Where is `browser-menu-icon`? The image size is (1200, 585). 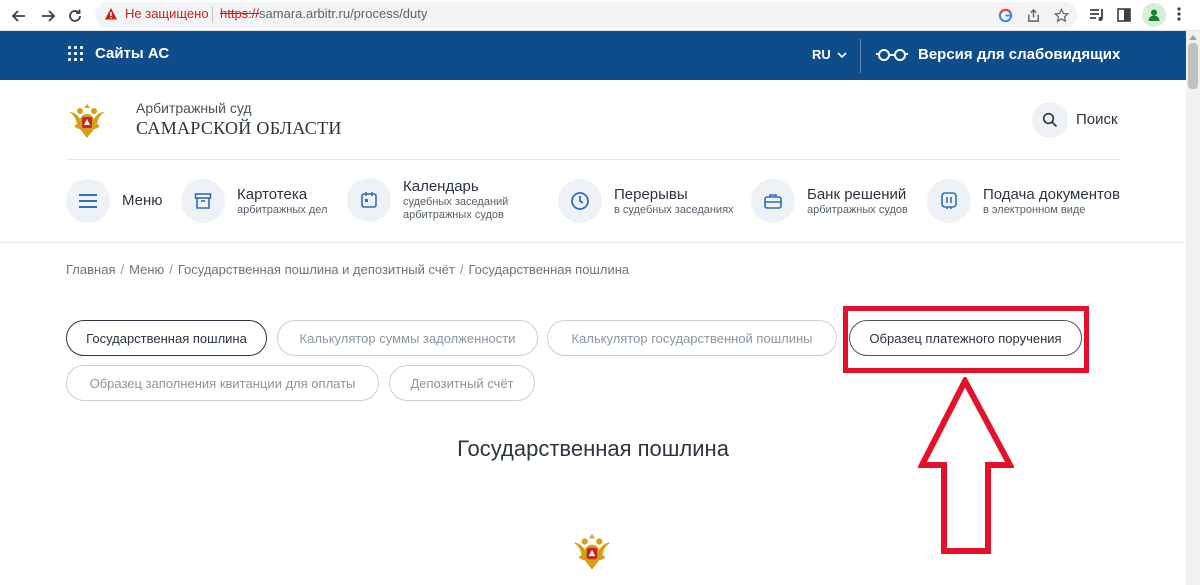 browser-menu-icon is located at coordinates (1179, 16).